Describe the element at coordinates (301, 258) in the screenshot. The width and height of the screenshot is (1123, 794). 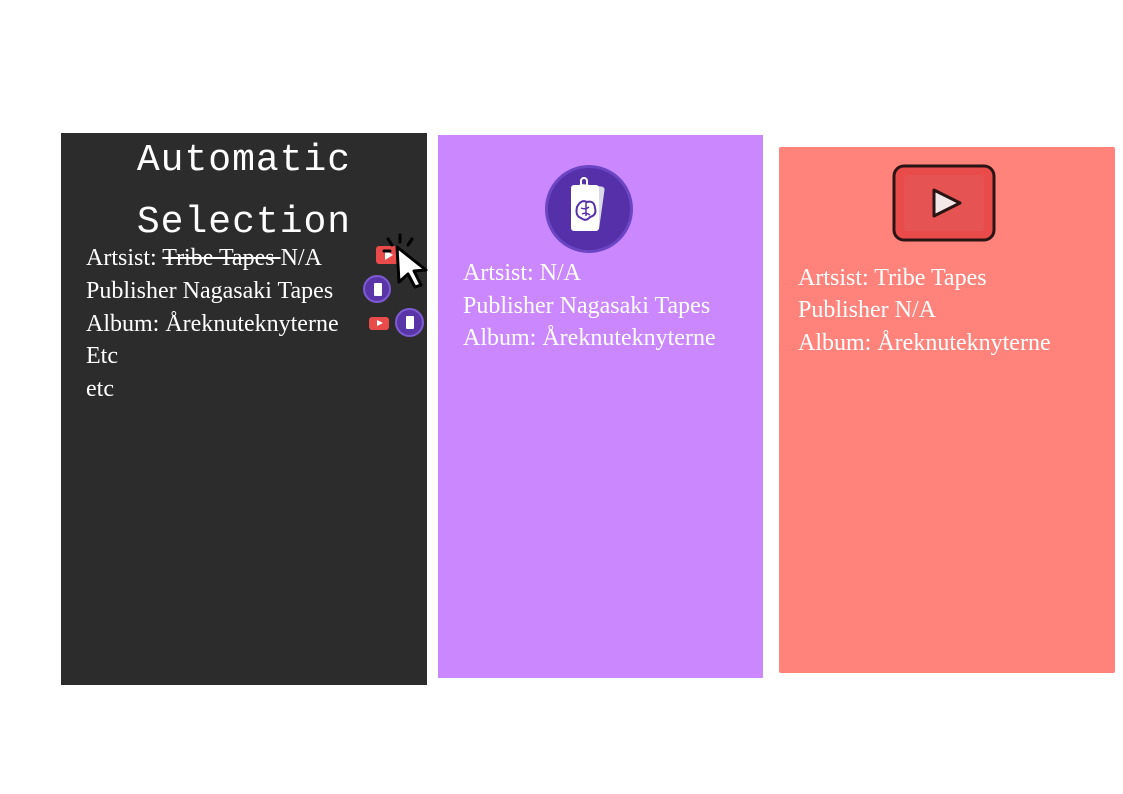
I see `artist-selected-value: N/A` at that location.